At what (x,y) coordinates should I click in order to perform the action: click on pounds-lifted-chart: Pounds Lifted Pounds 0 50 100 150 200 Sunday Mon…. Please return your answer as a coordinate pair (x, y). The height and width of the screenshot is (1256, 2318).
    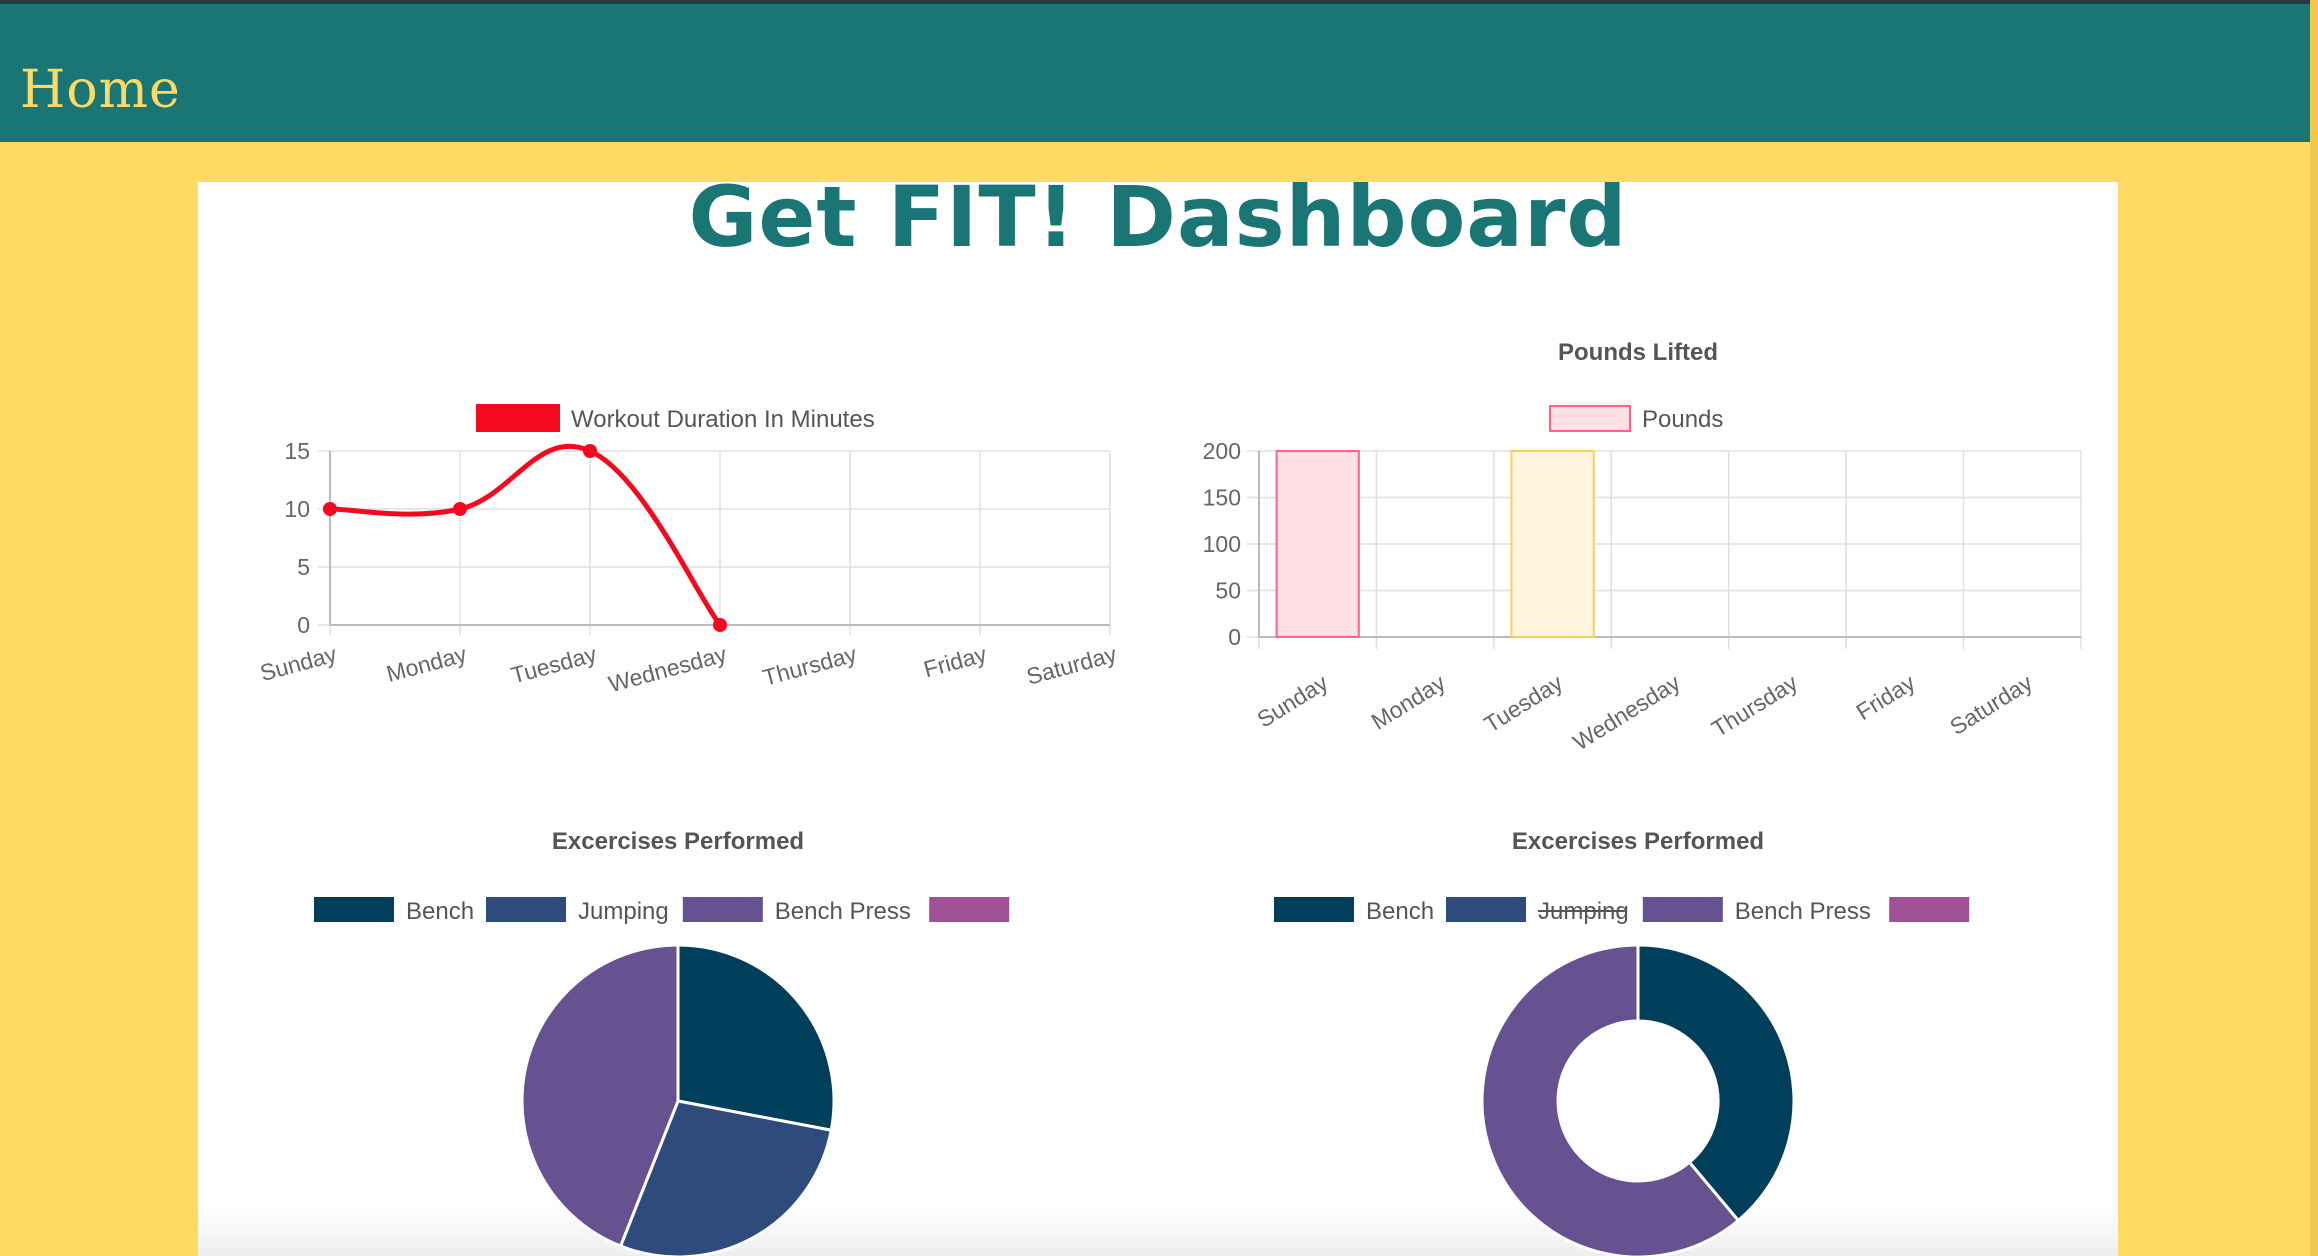
    Looking at the image, I should click on (1642, 547).